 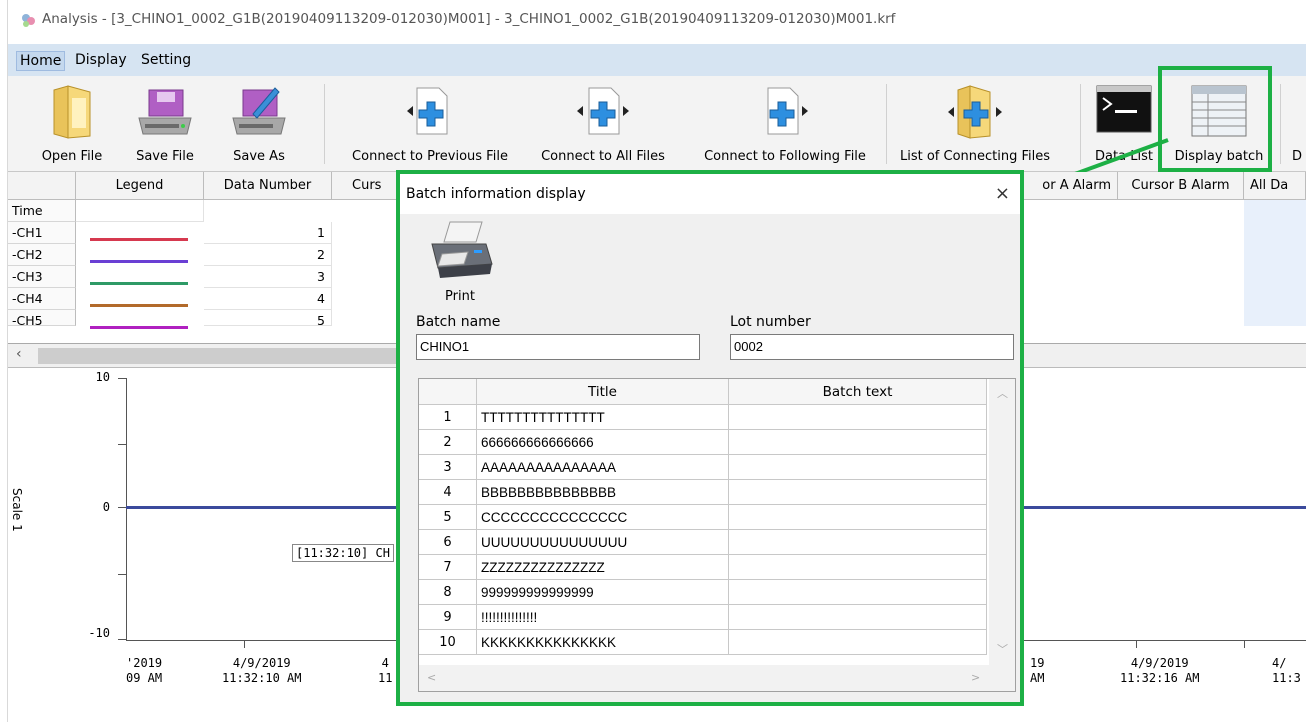 I want to click on scroll-left-icon: ‹, so click(x=19, y=354).